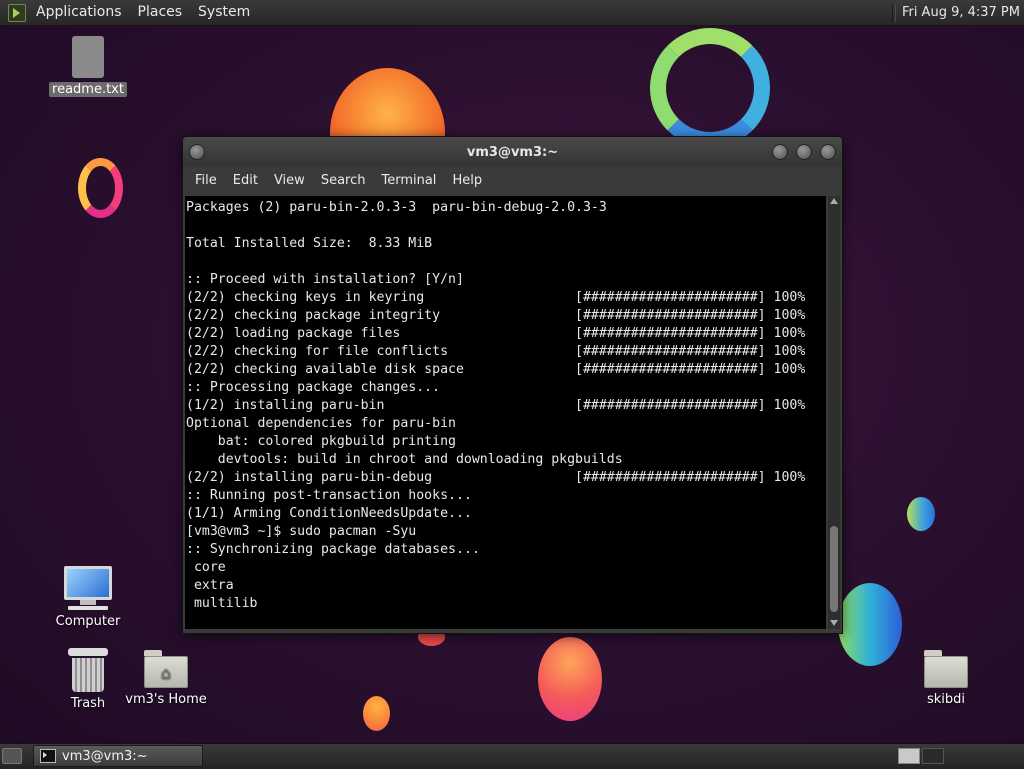 The height and width of the screenshot is (769, 1024). I want to click on taskbar-button-terminal: vm3@vm3:~, so click(118, 756).